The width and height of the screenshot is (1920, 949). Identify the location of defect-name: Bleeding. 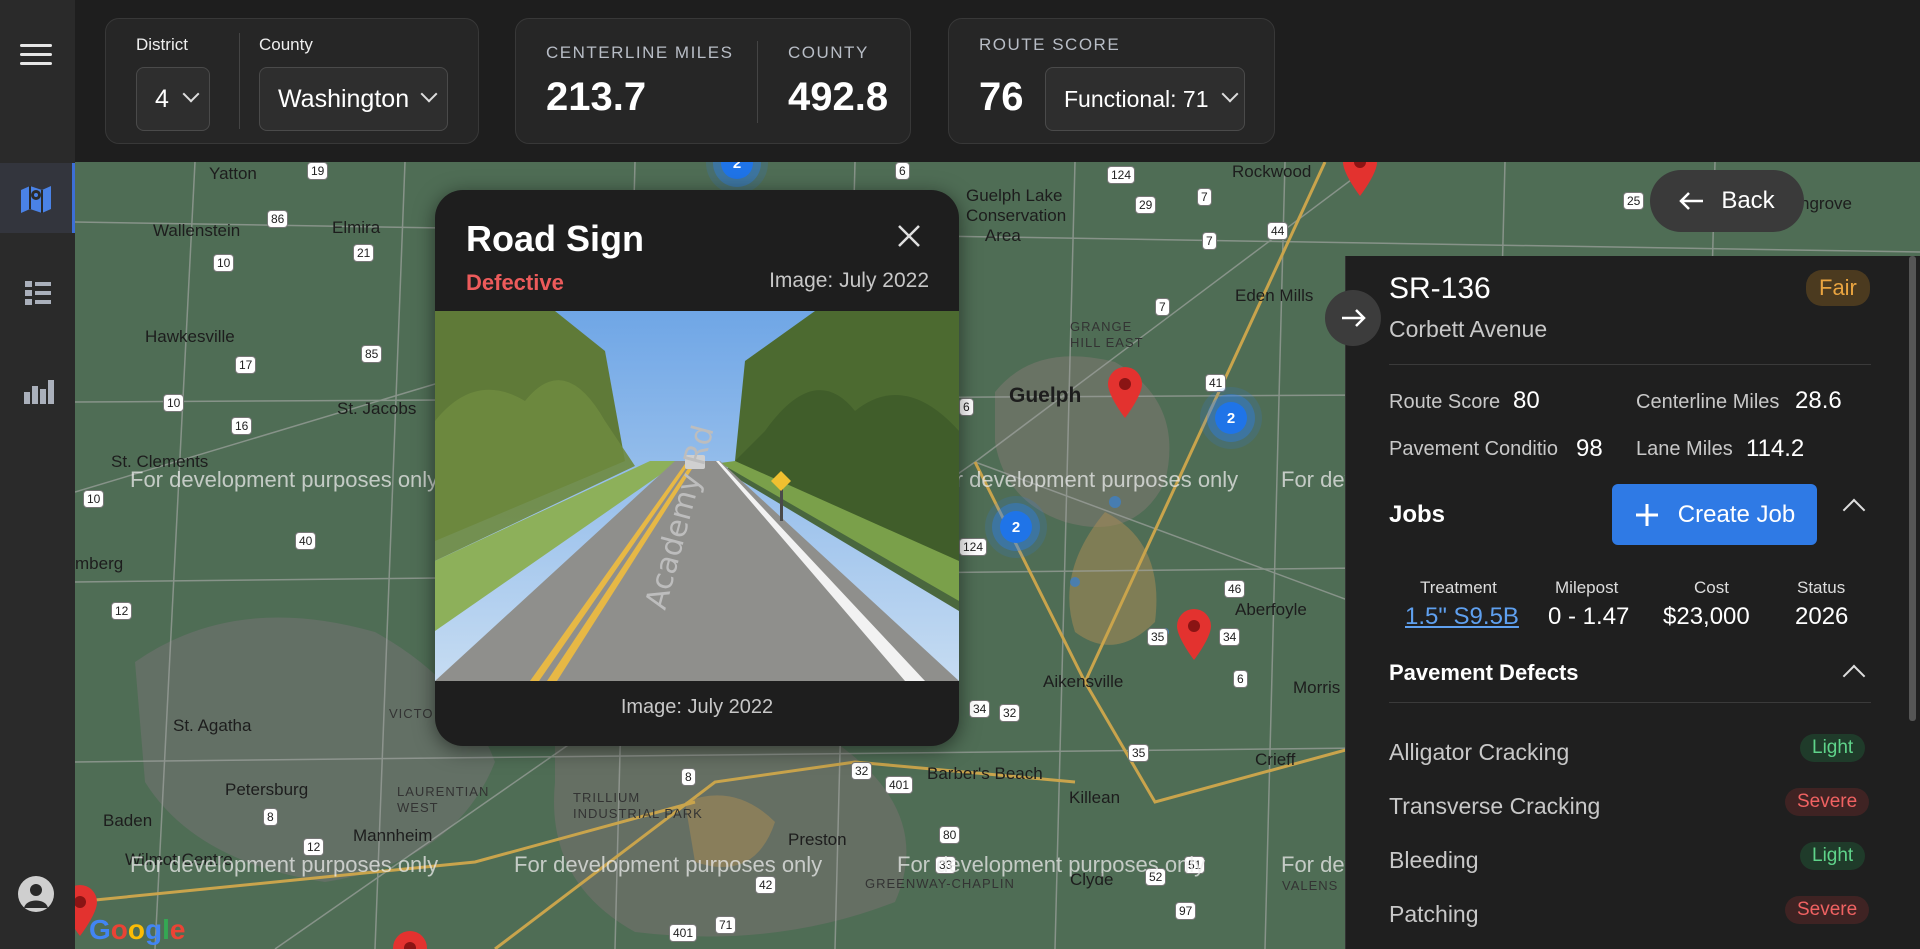
(1434, 860).